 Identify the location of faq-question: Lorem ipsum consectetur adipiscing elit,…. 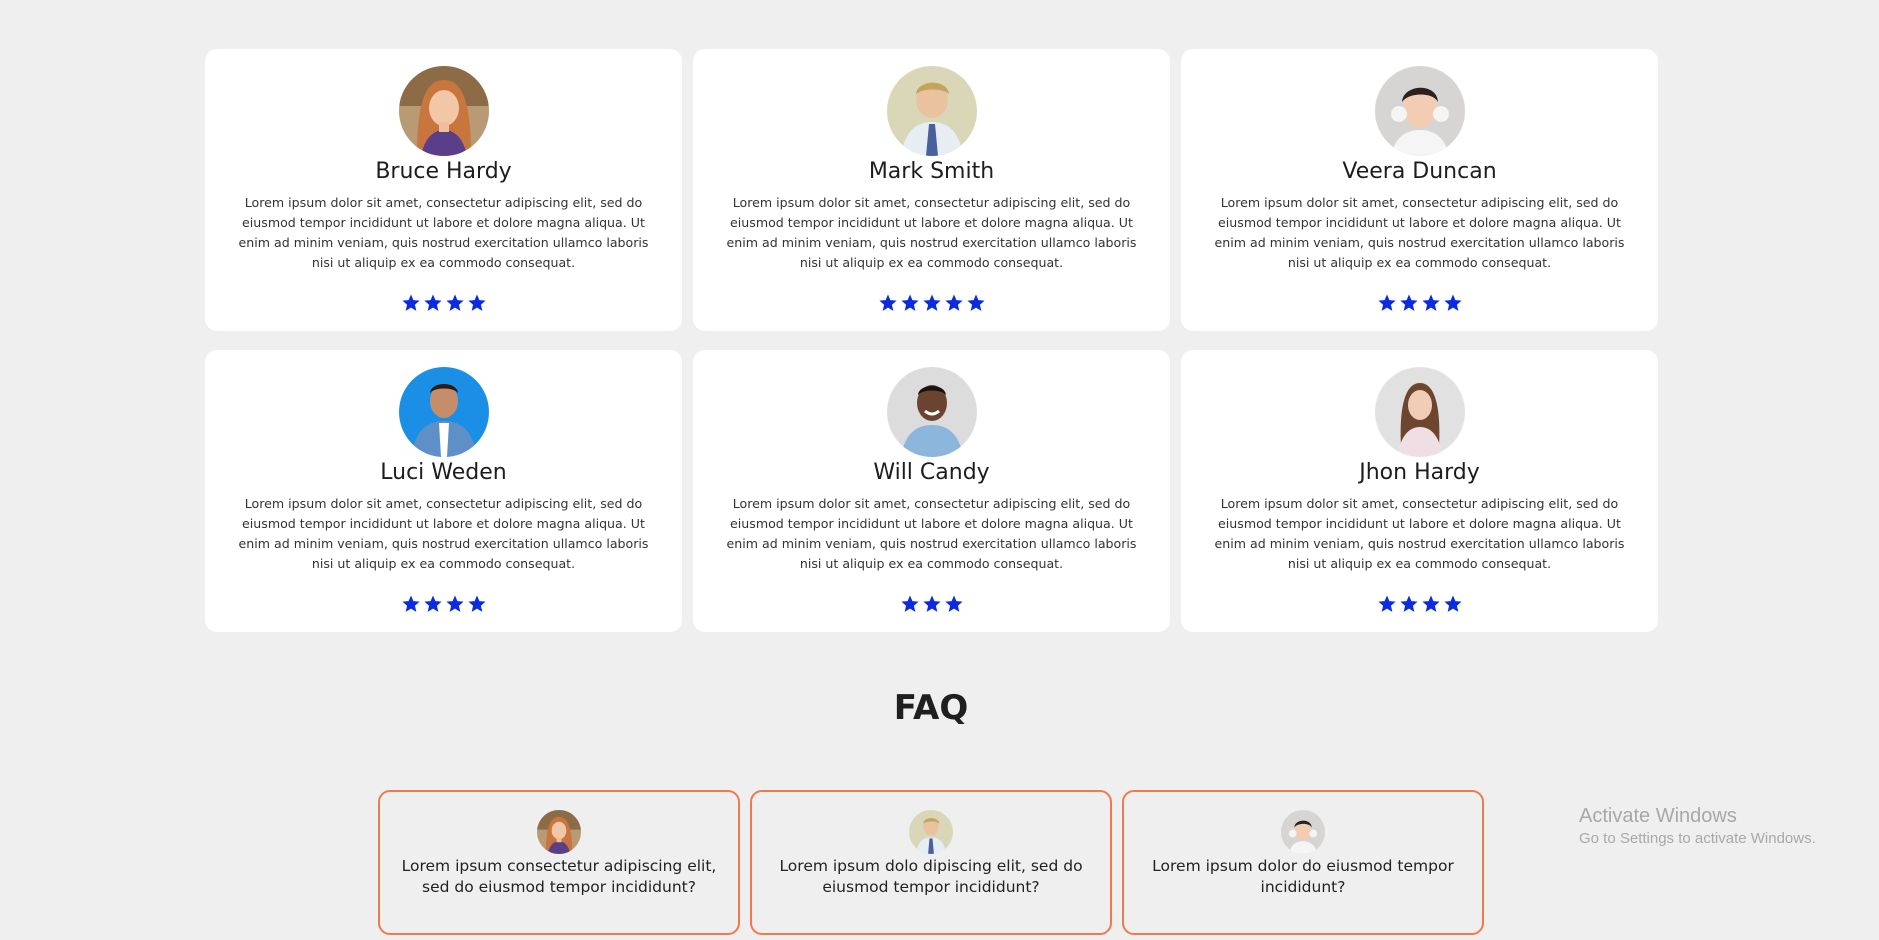
(559, 876).